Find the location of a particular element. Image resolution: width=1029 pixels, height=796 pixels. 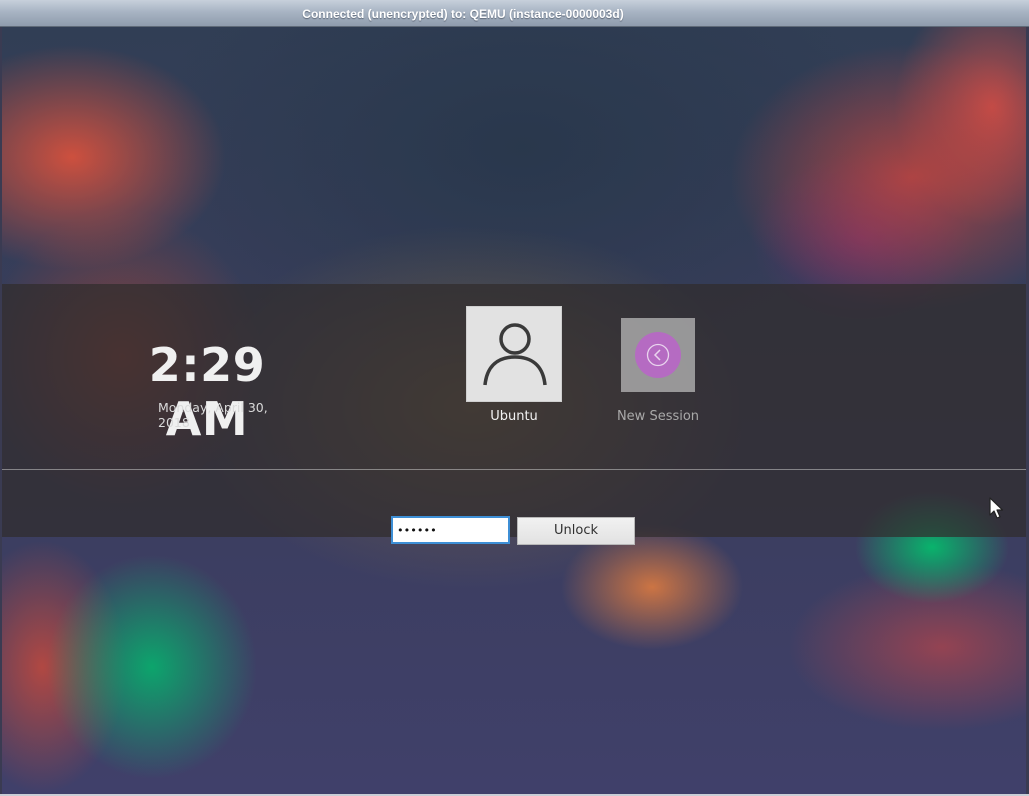

new-session-circle is located at coordinates (658, 355).